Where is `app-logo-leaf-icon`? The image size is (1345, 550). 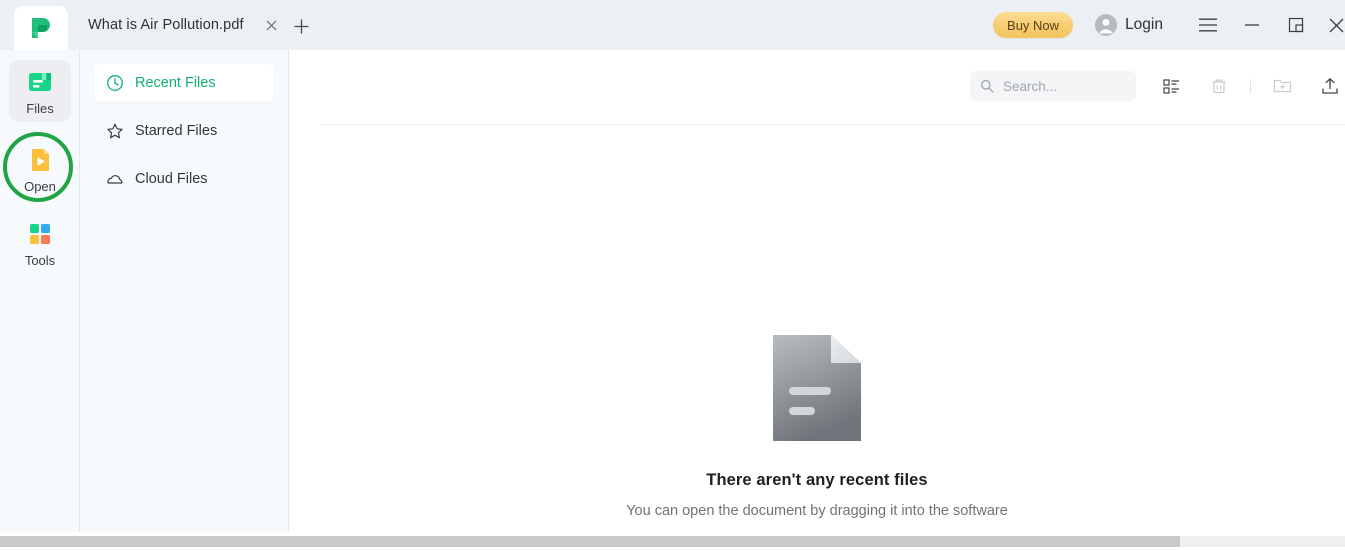
app-logo-leaf-icon is located at coordinates (41, 28).